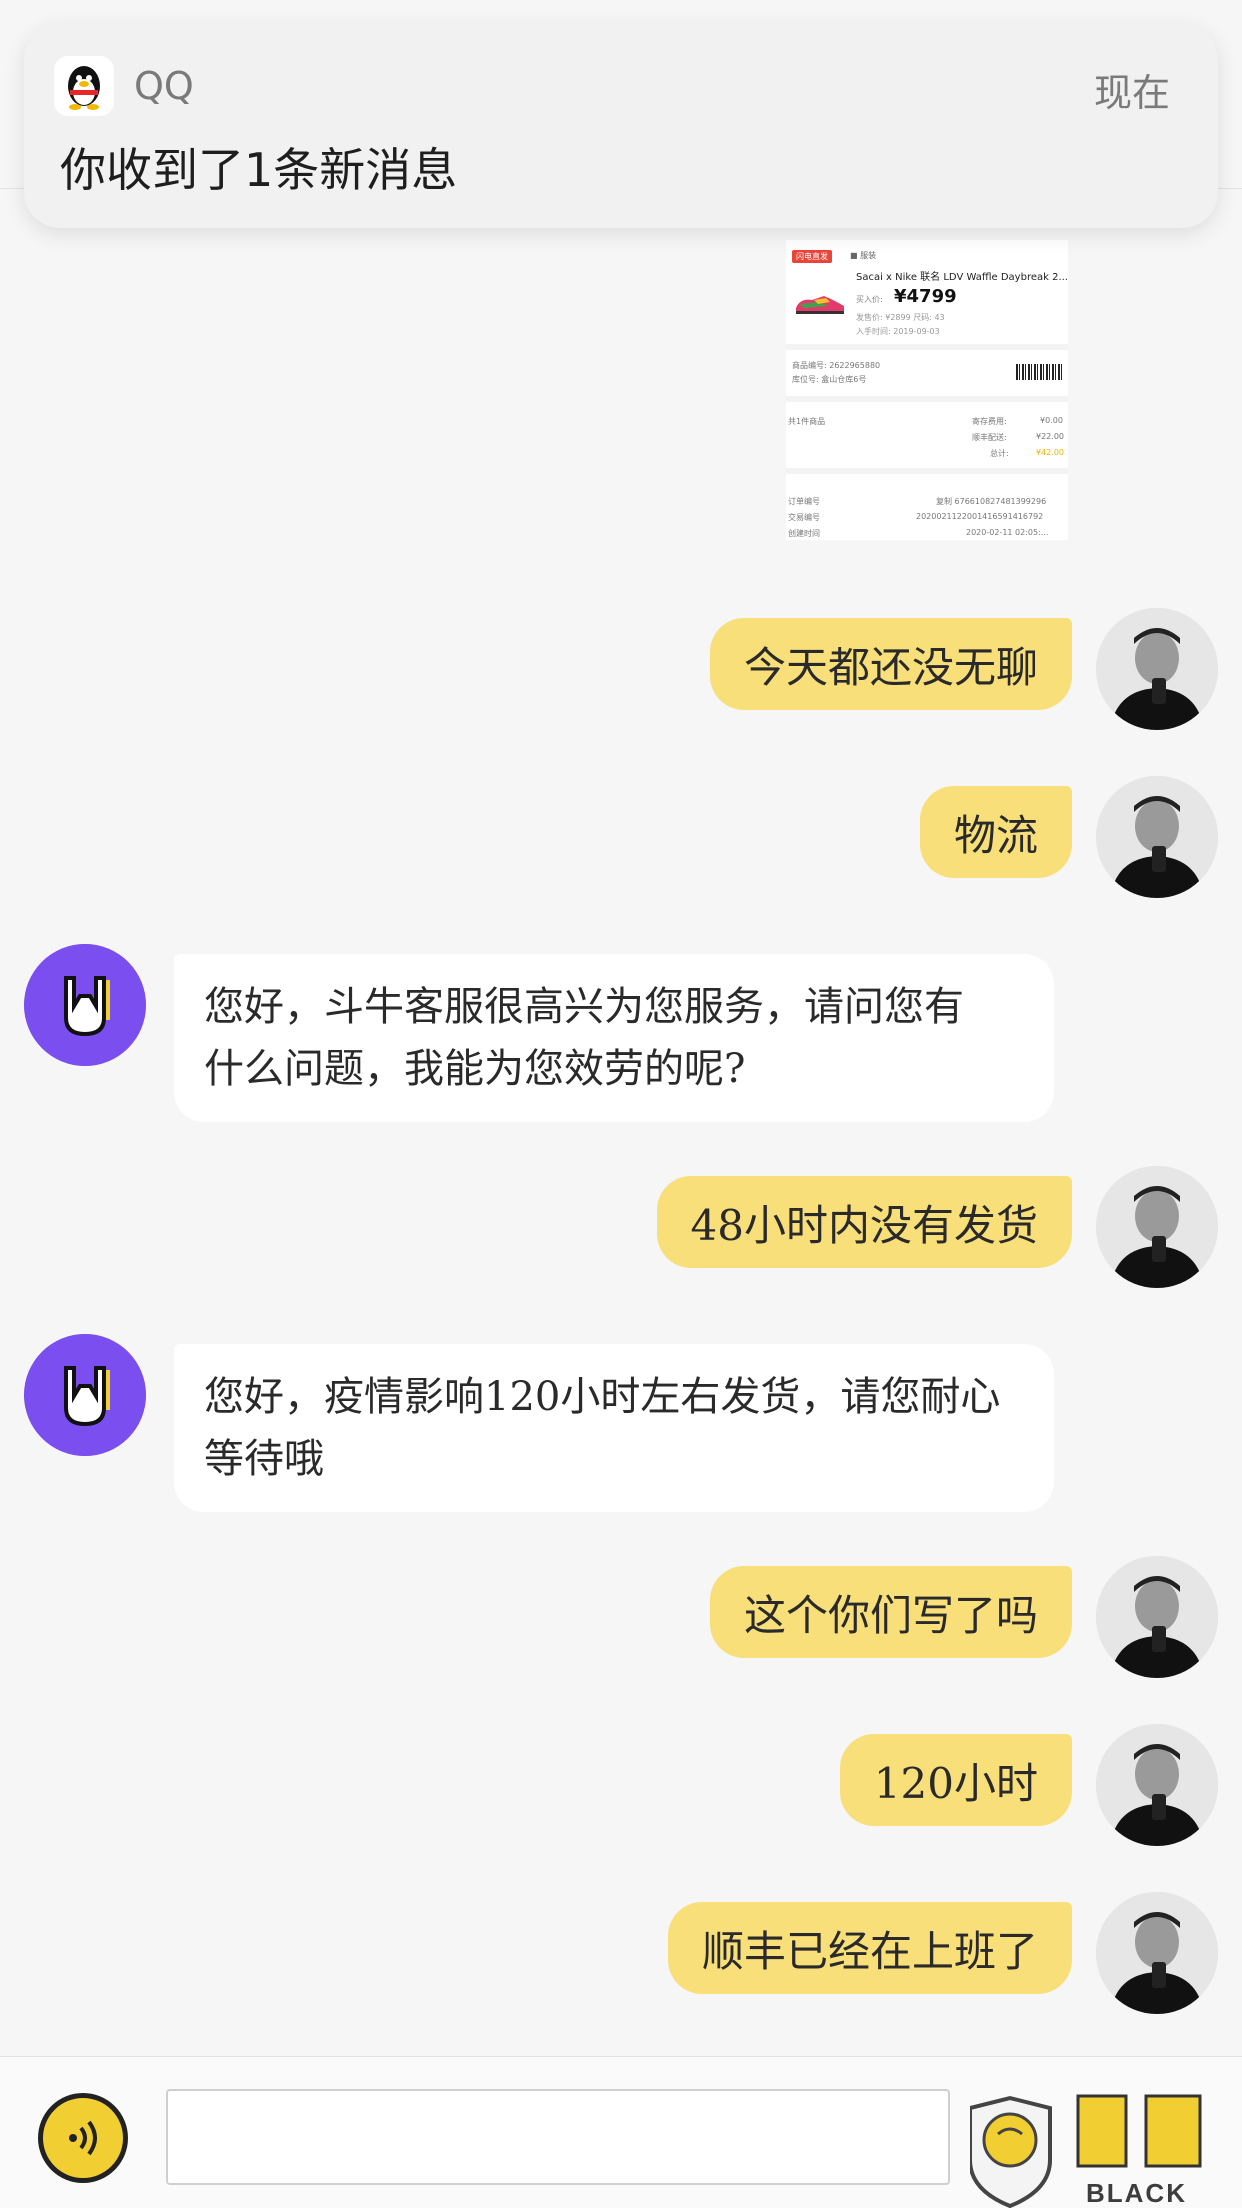 Image resolution: width=1242 pixels, height=2208 pixels. I want to click on order-no: 复制 676610827481399296, so click(991, 501).